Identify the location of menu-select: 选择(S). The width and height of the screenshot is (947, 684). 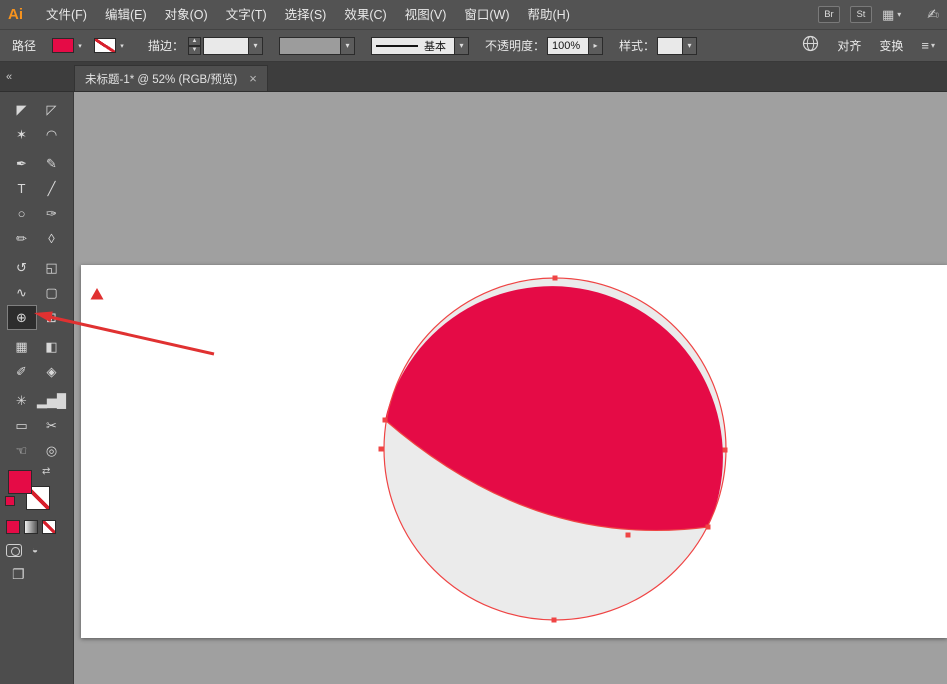
(306, 15).